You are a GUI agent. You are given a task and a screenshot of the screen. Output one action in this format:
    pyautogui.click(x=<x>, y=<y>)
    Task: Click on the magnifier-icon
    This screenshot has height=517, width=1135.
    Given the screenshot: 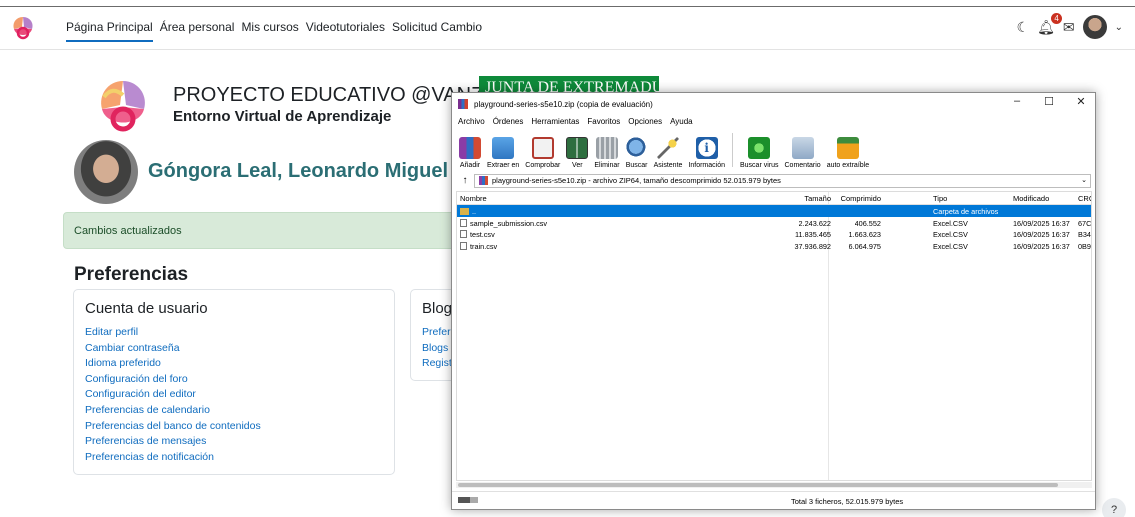 What is the action you would take?
    pyautogui.click(x=636, y=148)
    